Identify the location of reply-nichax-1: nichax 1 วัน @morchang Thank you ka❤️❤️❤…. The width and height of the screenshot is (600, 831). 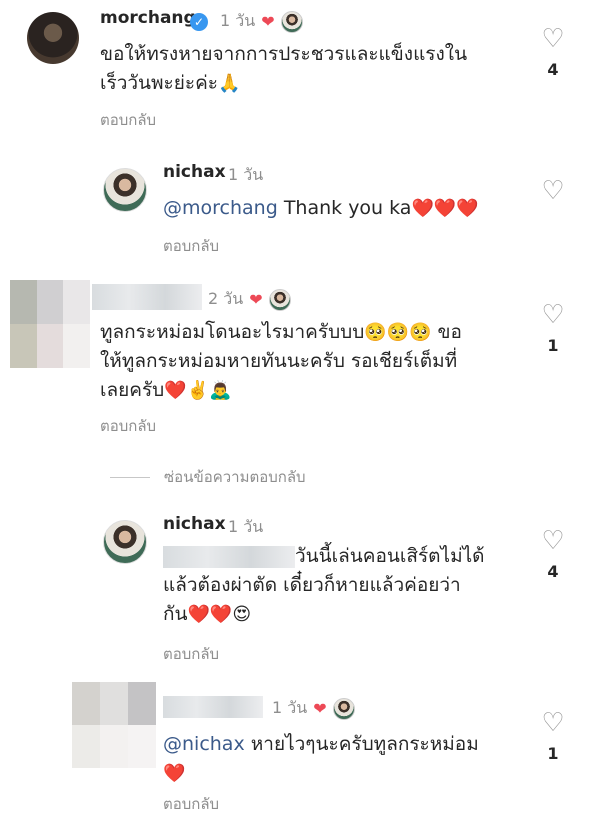
(300, 205).